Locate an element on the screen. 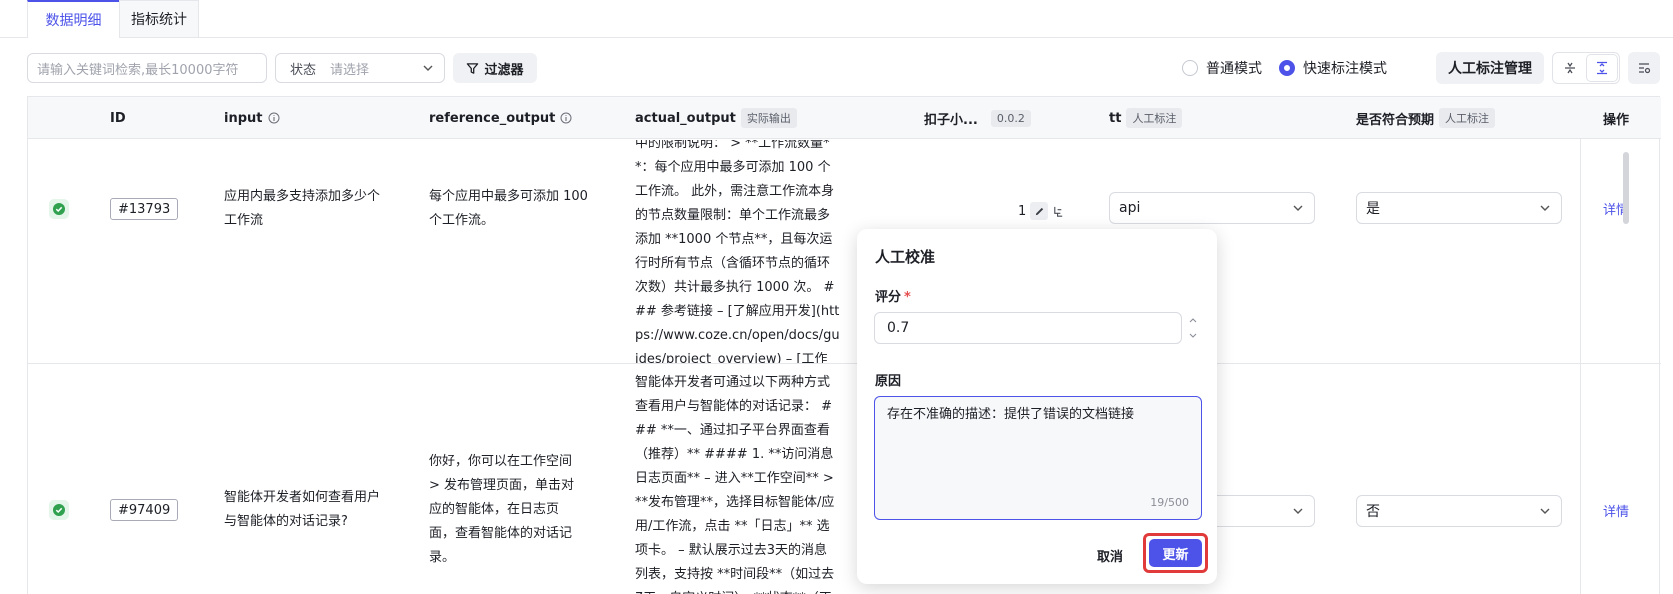 The width and height of the screenshot is (1673, 594). expected-annotation-tag: 人工标注 is located at coordinates (1467, 118).